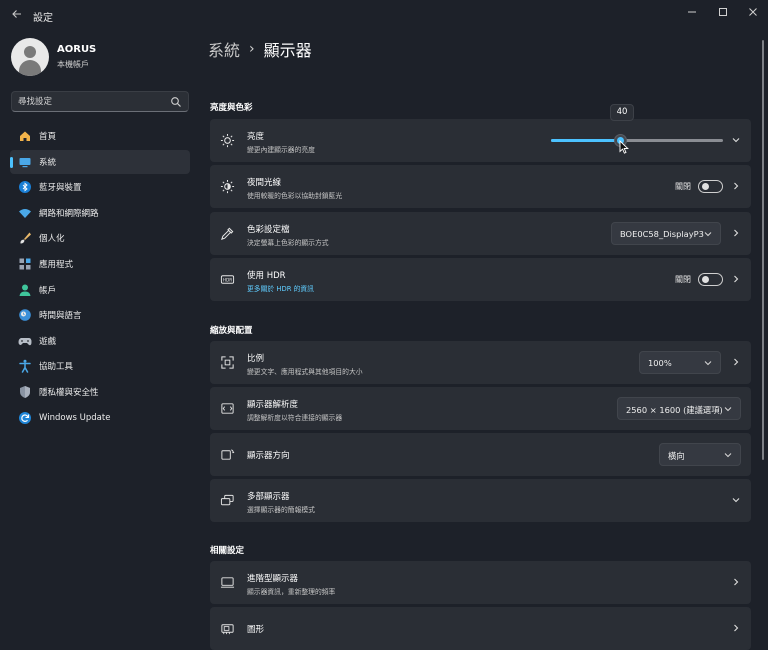  What do you see at coordinates (100, 341) in the screenshot?
I see `sidebar-item-gaming: 遊戲` at bounding box center [100, 341].